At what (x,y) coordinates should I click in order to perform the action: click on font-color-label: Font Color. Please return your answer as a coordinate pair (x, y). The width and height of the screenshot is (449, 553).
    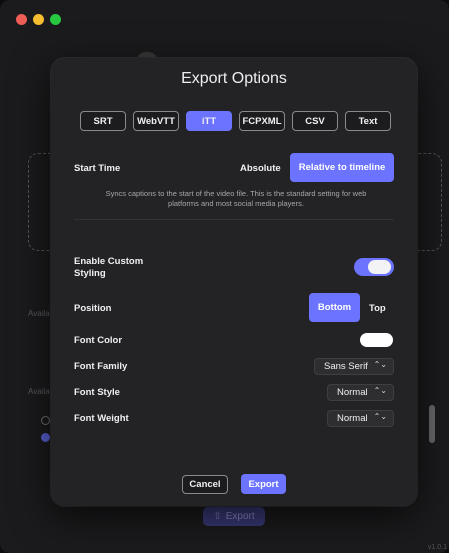
    Looking at the image, I should click on (98, 340).